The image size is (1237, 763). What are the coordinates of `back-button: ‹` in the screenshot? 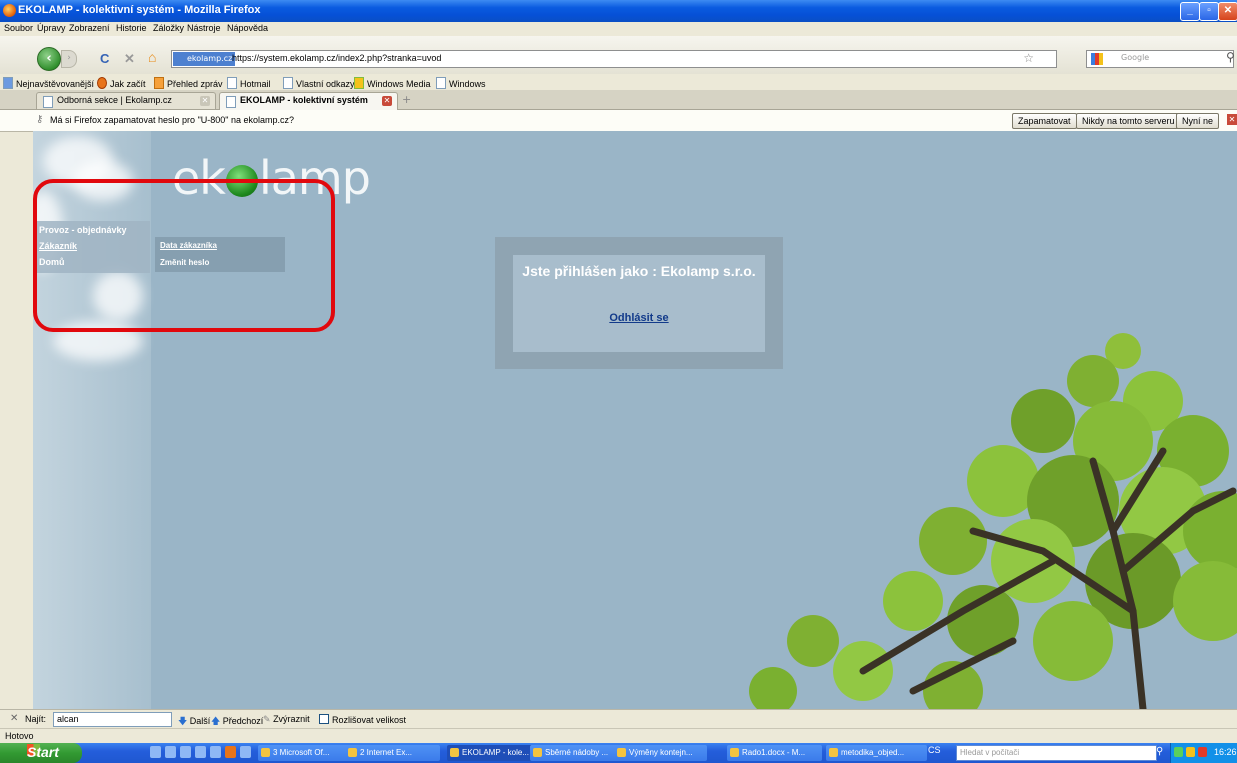 It's located at (49, 59).